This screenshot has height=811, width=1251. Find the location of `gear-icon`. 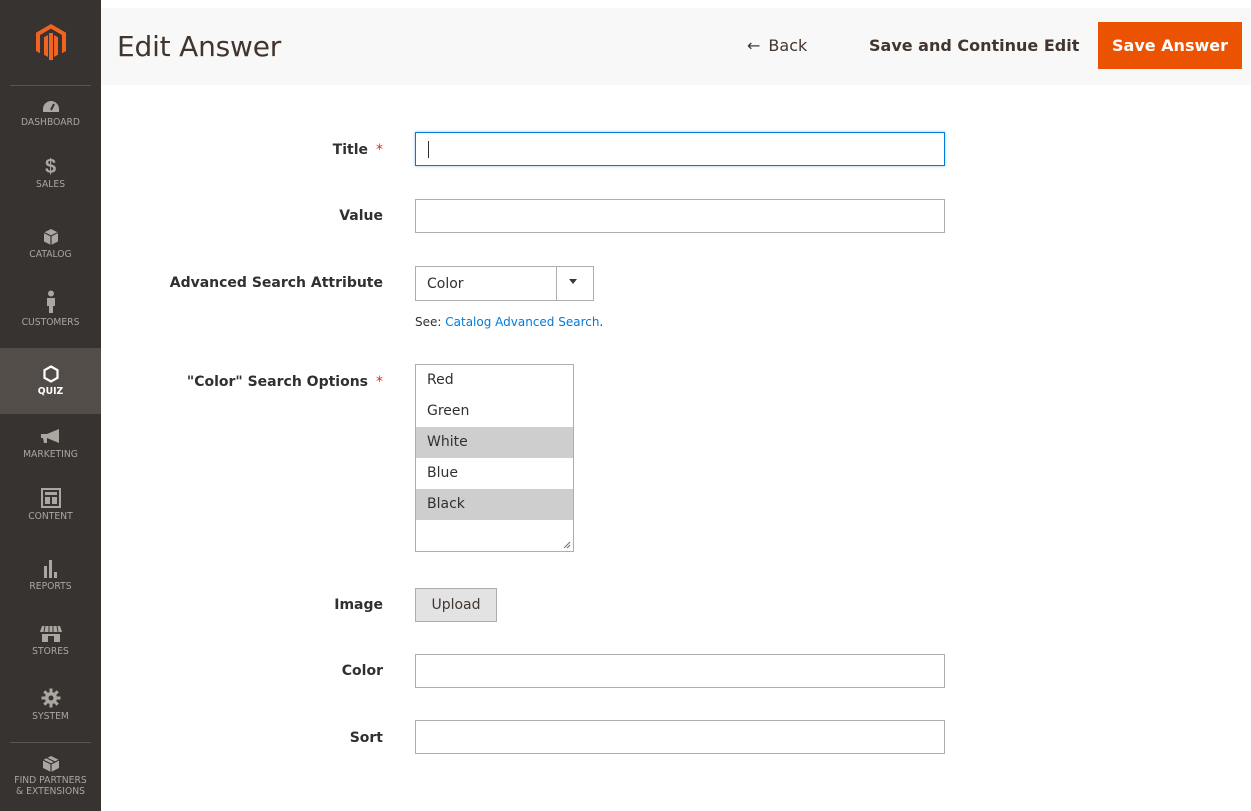

gear-icon is located at coordinates (50, 698).